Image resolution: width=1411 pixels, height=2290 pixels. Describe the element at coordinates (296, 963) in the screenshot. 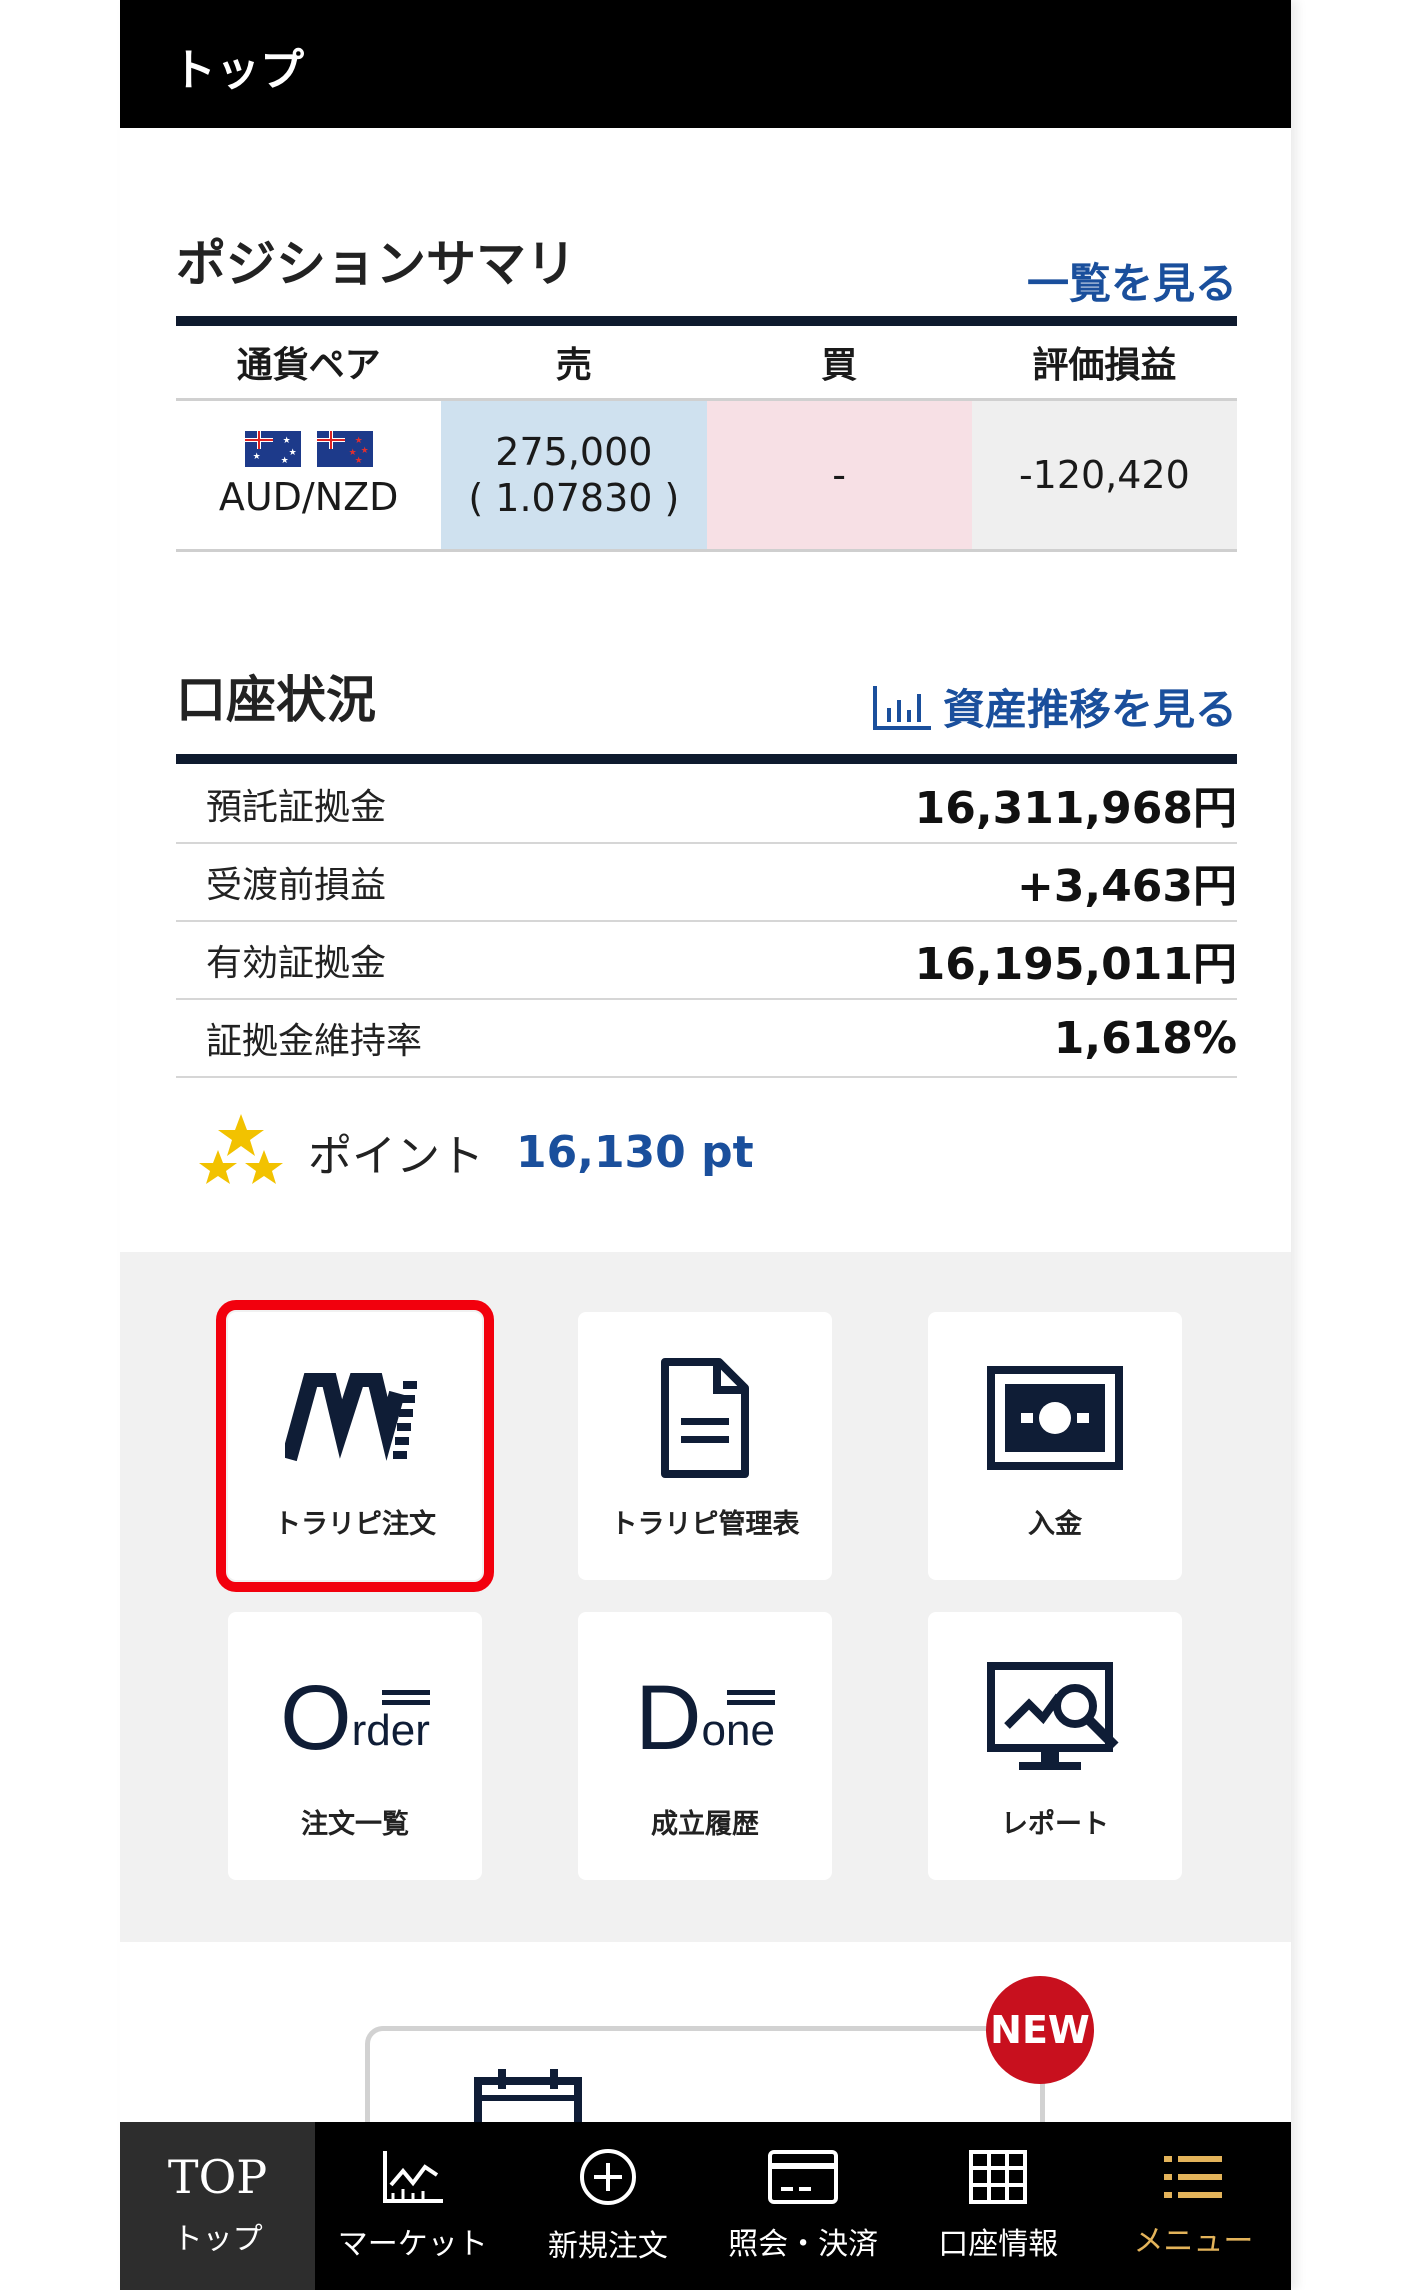

I see `item-label: 有効証拠金` at that location.